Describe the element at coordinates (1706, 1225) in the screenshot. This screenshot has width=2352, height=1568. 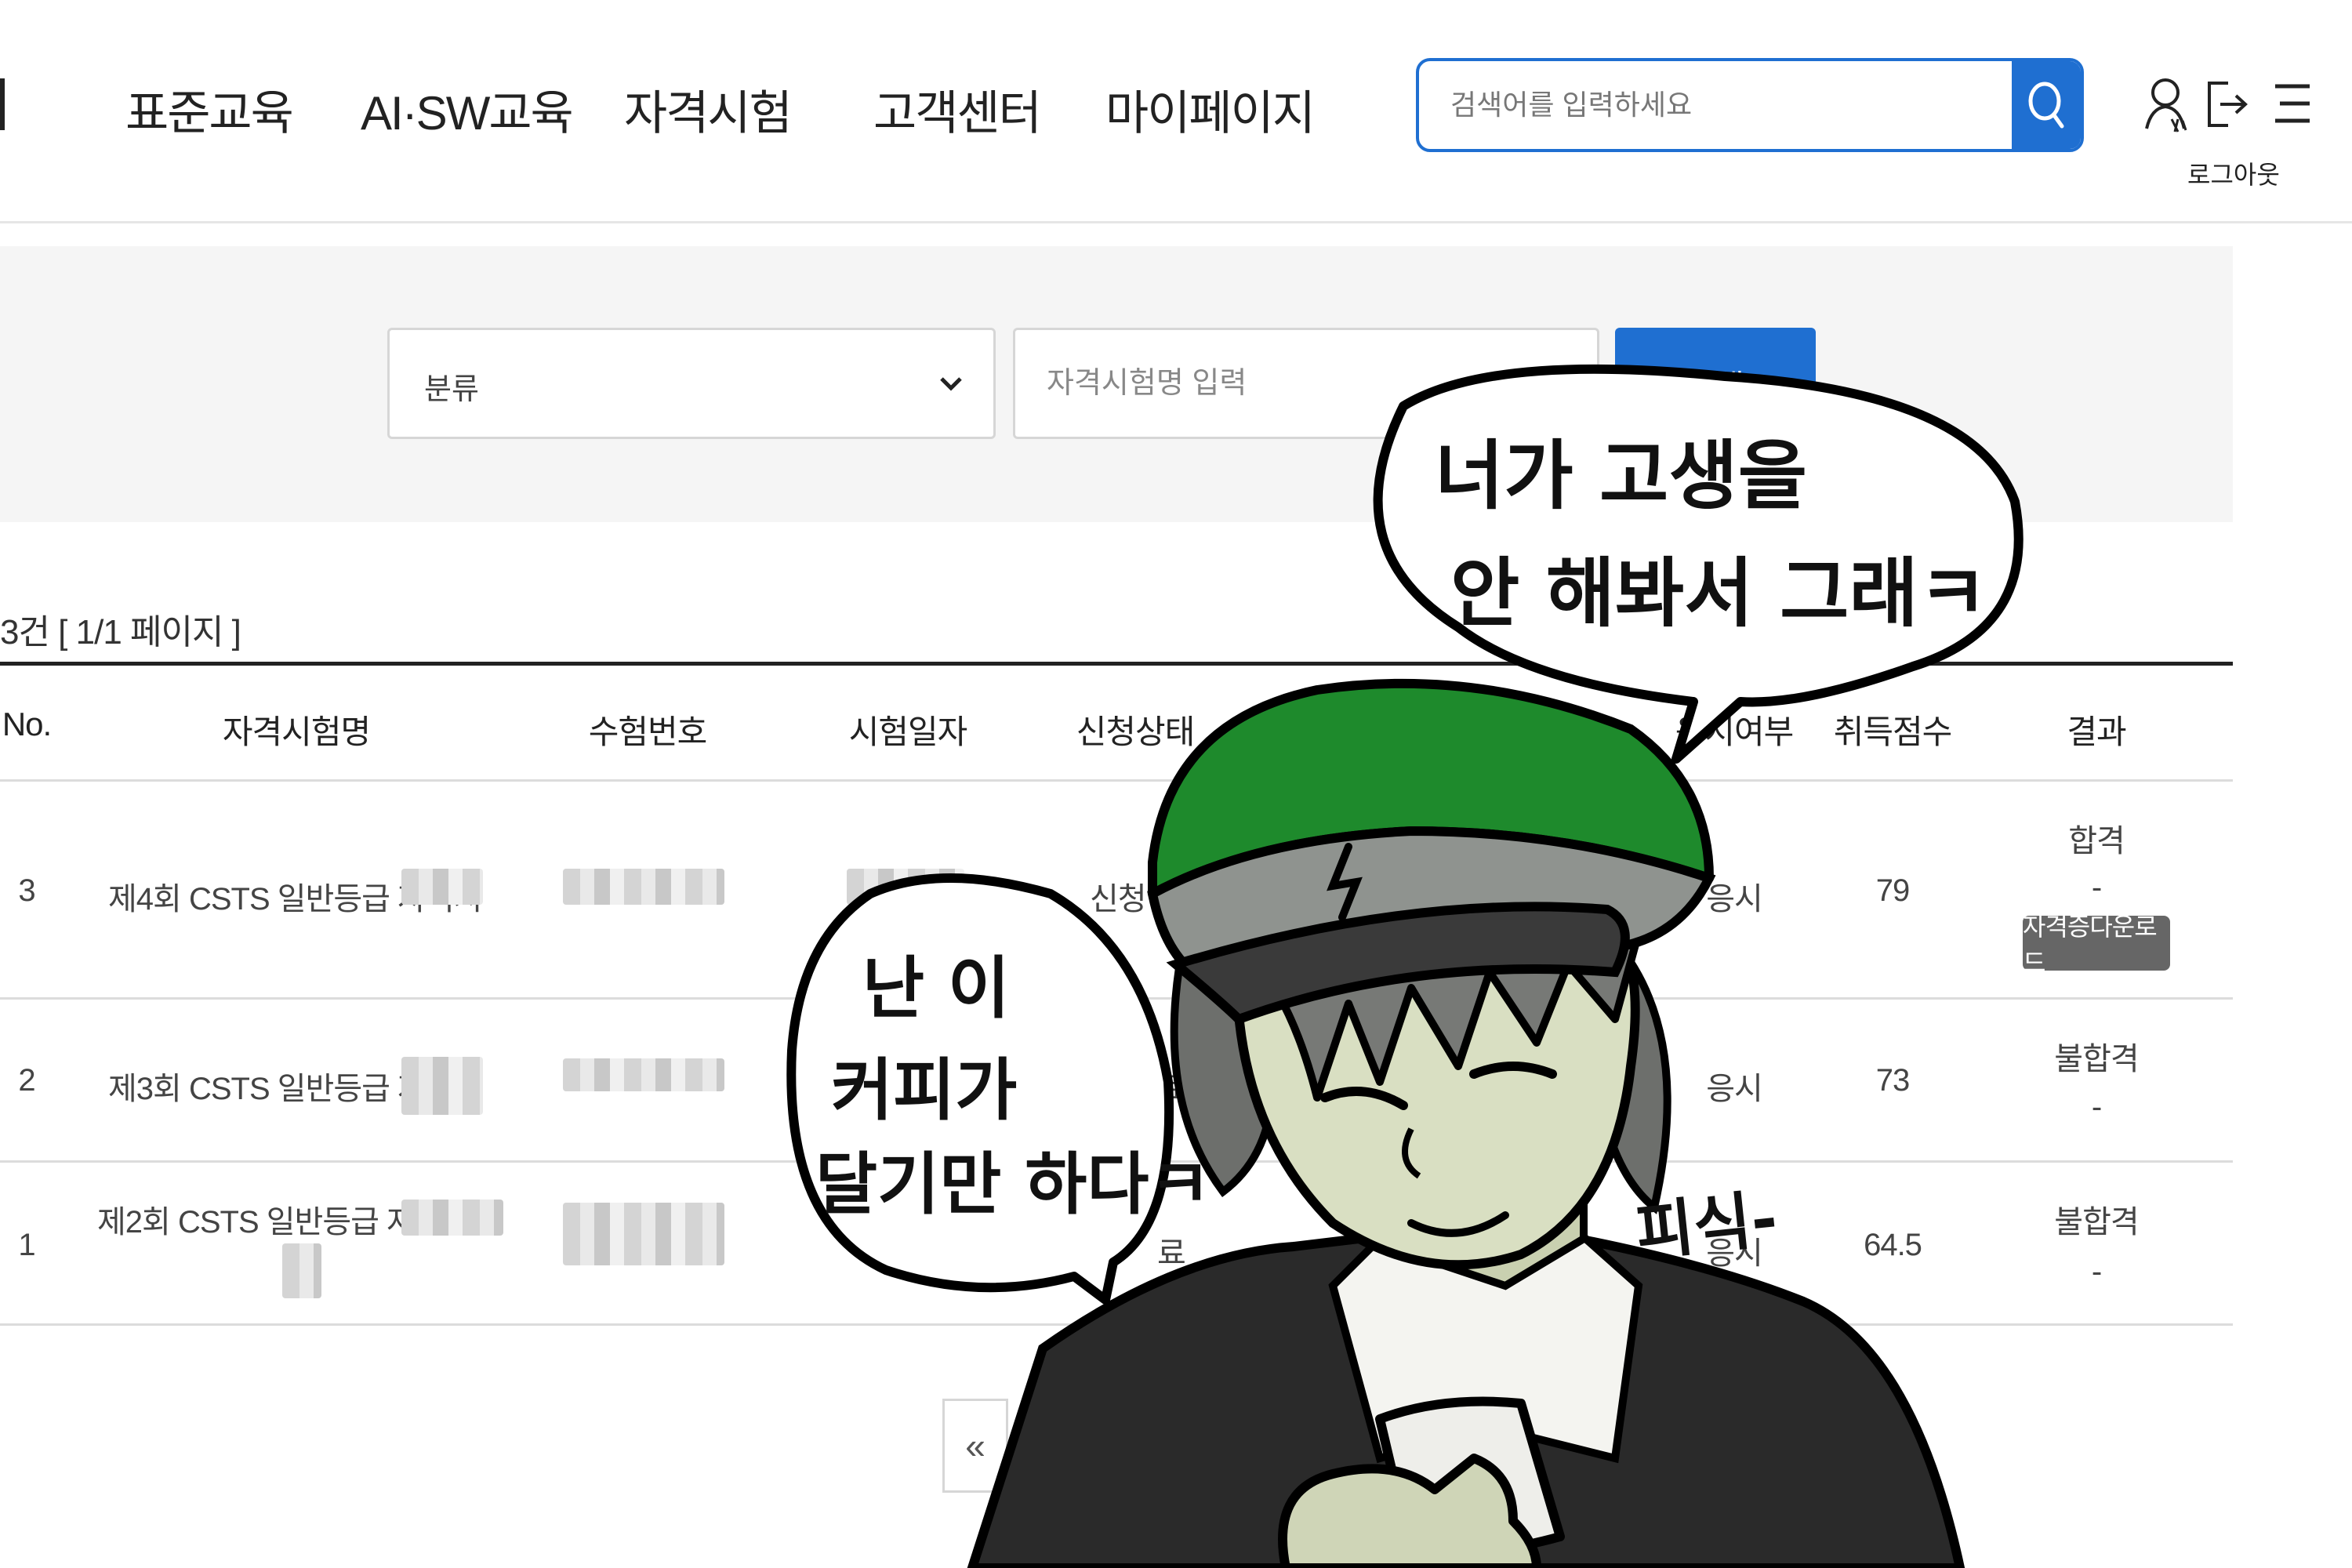
I see `sound-effect-text: 피식-` at that location.